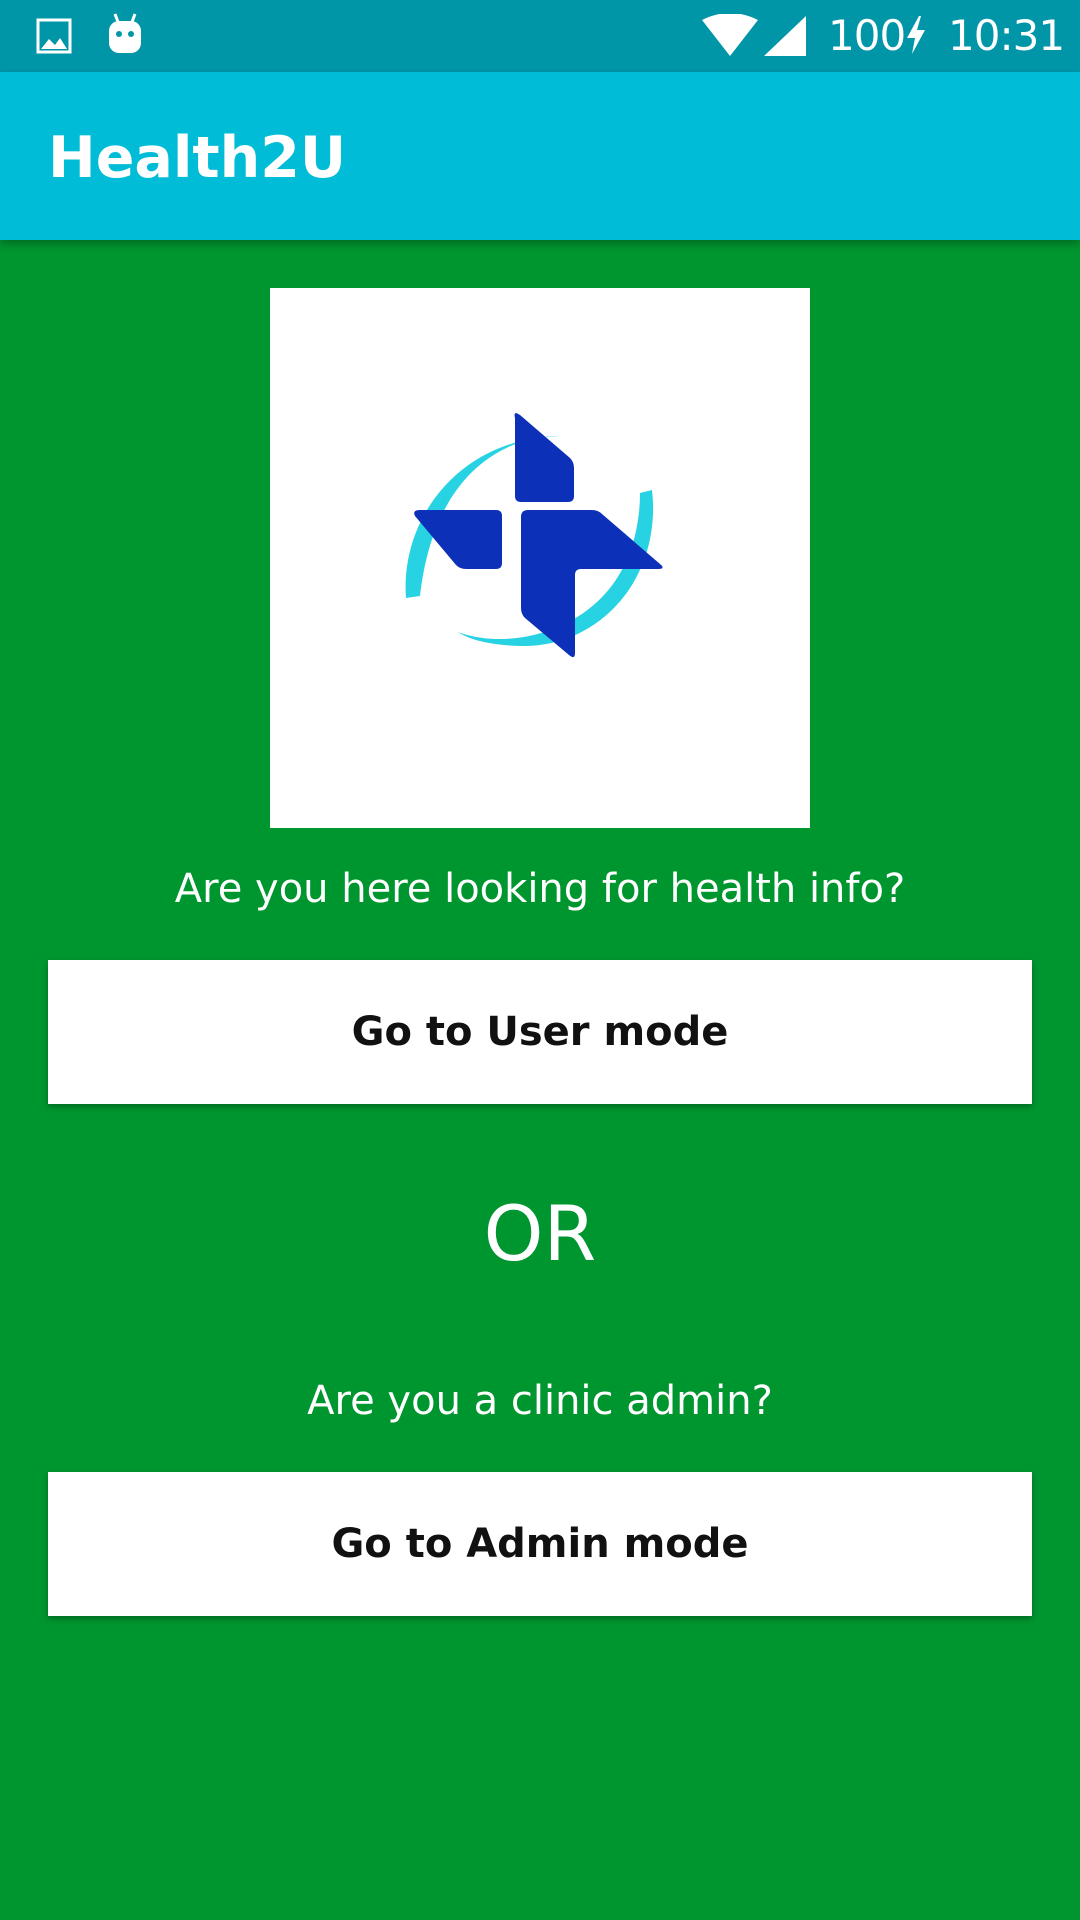 This screenshot has height=1920, width=1080. I want to click on battery-level: 100, so click(867, 35).